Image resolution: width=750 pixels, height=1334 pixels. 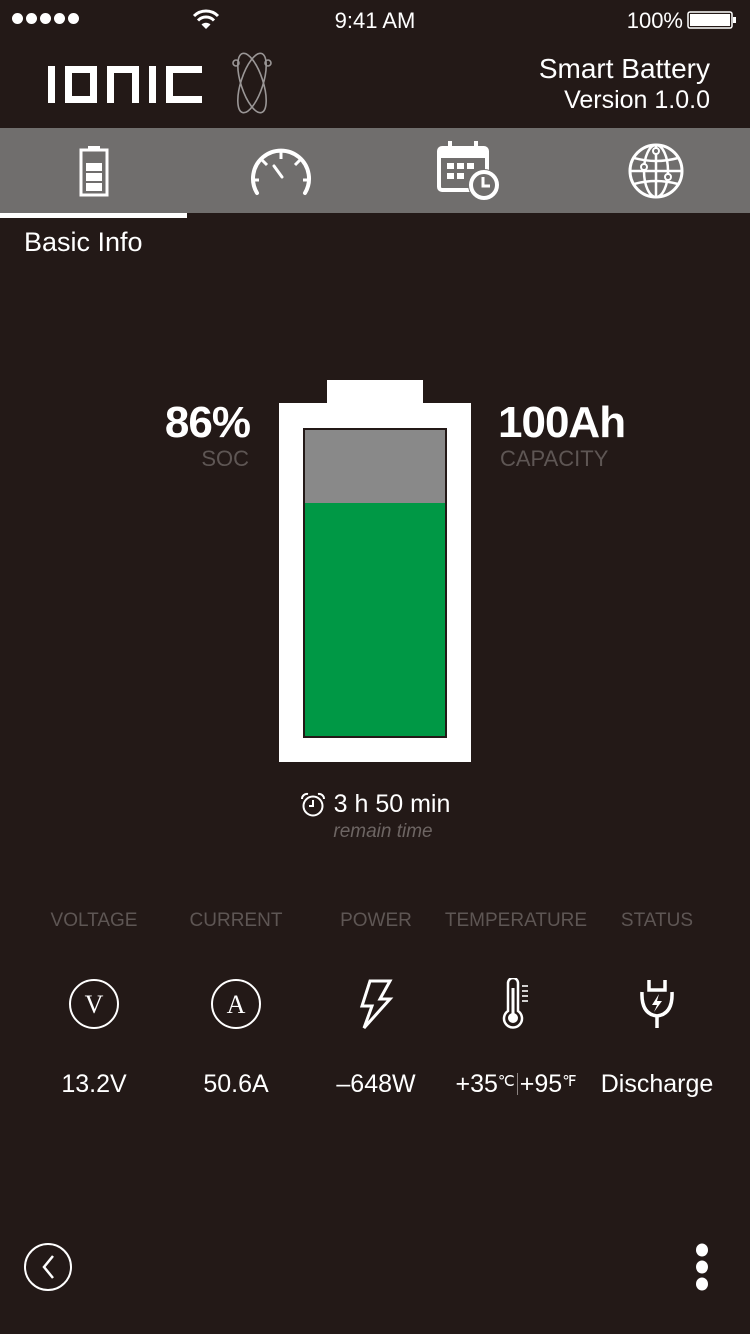 I want to click on battery-fill-level, so click(x=375, y=619).